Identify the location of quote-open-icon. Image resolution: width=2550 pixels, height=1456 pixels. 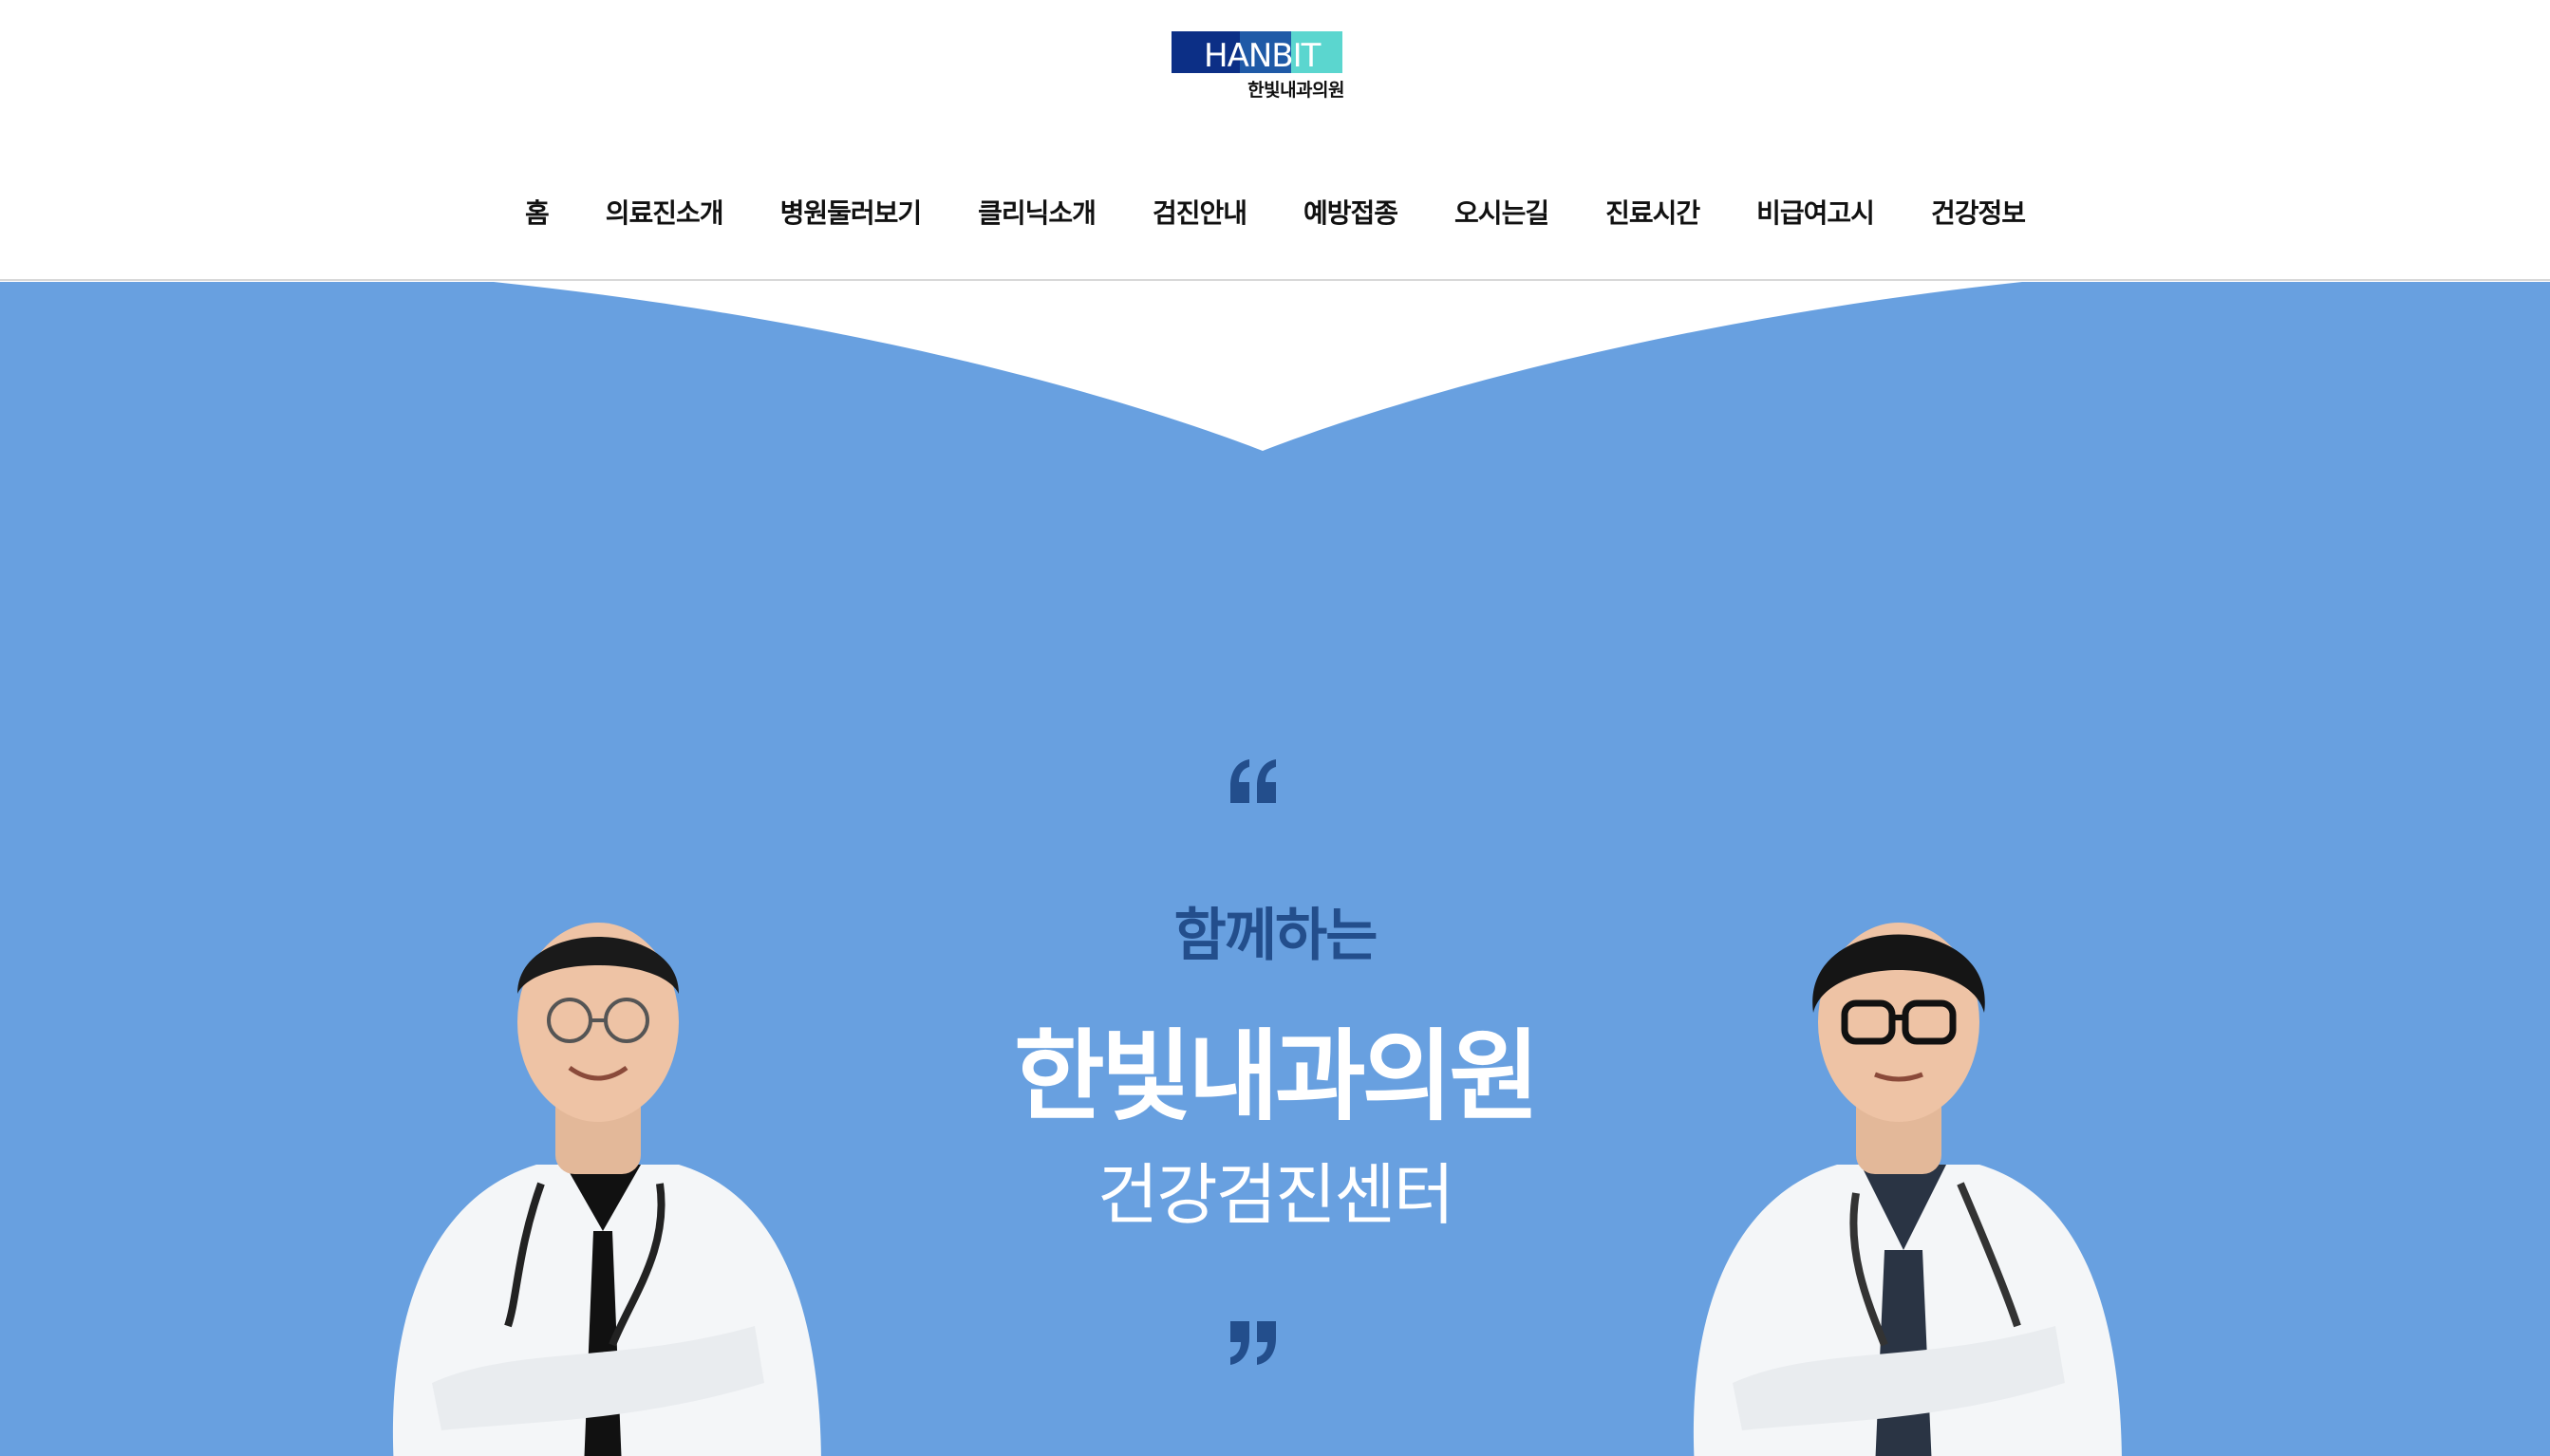
(1253, 781).